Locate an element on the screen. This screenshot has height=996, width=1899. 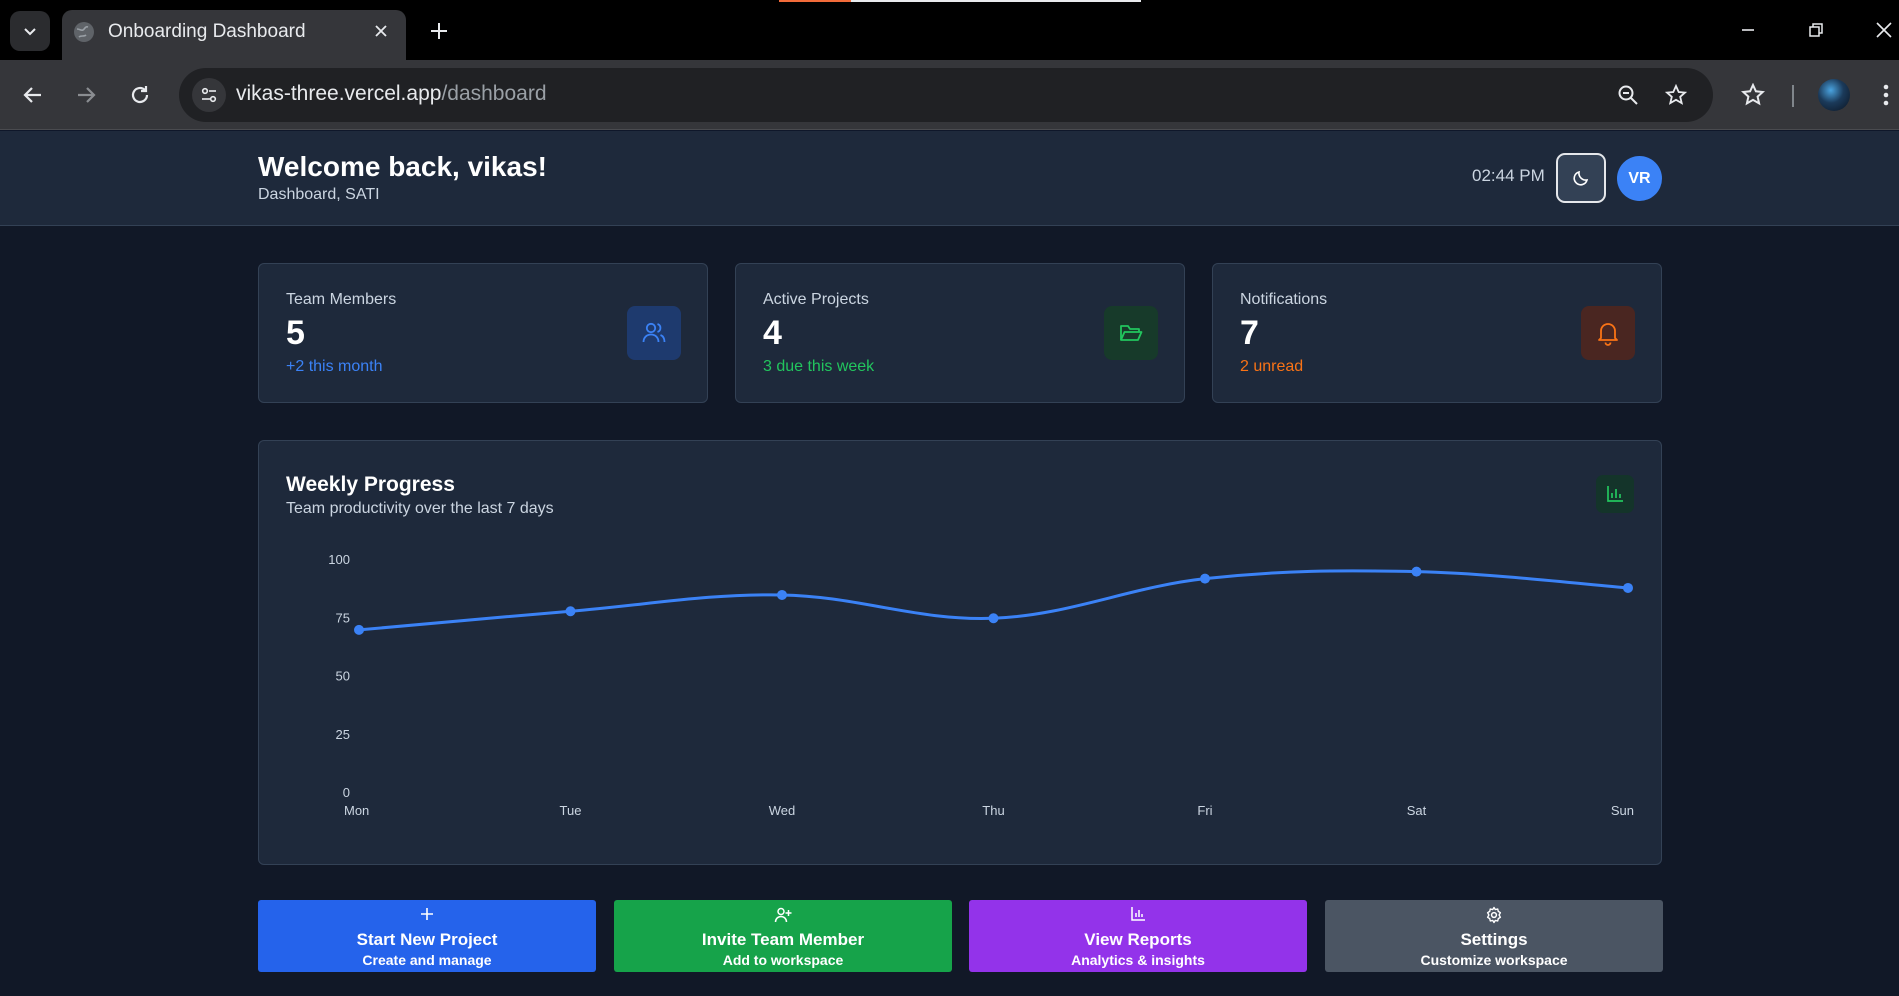
reload-button is located at coordinates (140, 95).